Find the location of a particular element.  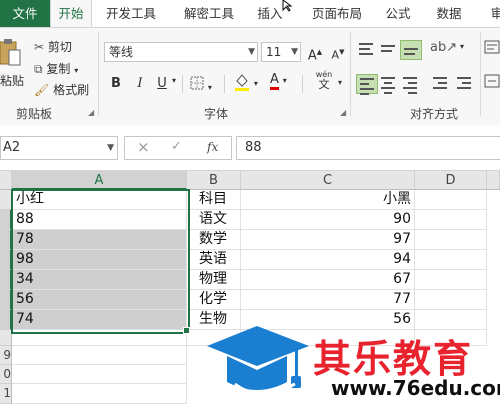

format-painter-button: 🖌 格式刷 is located at coordinates (61, 89).